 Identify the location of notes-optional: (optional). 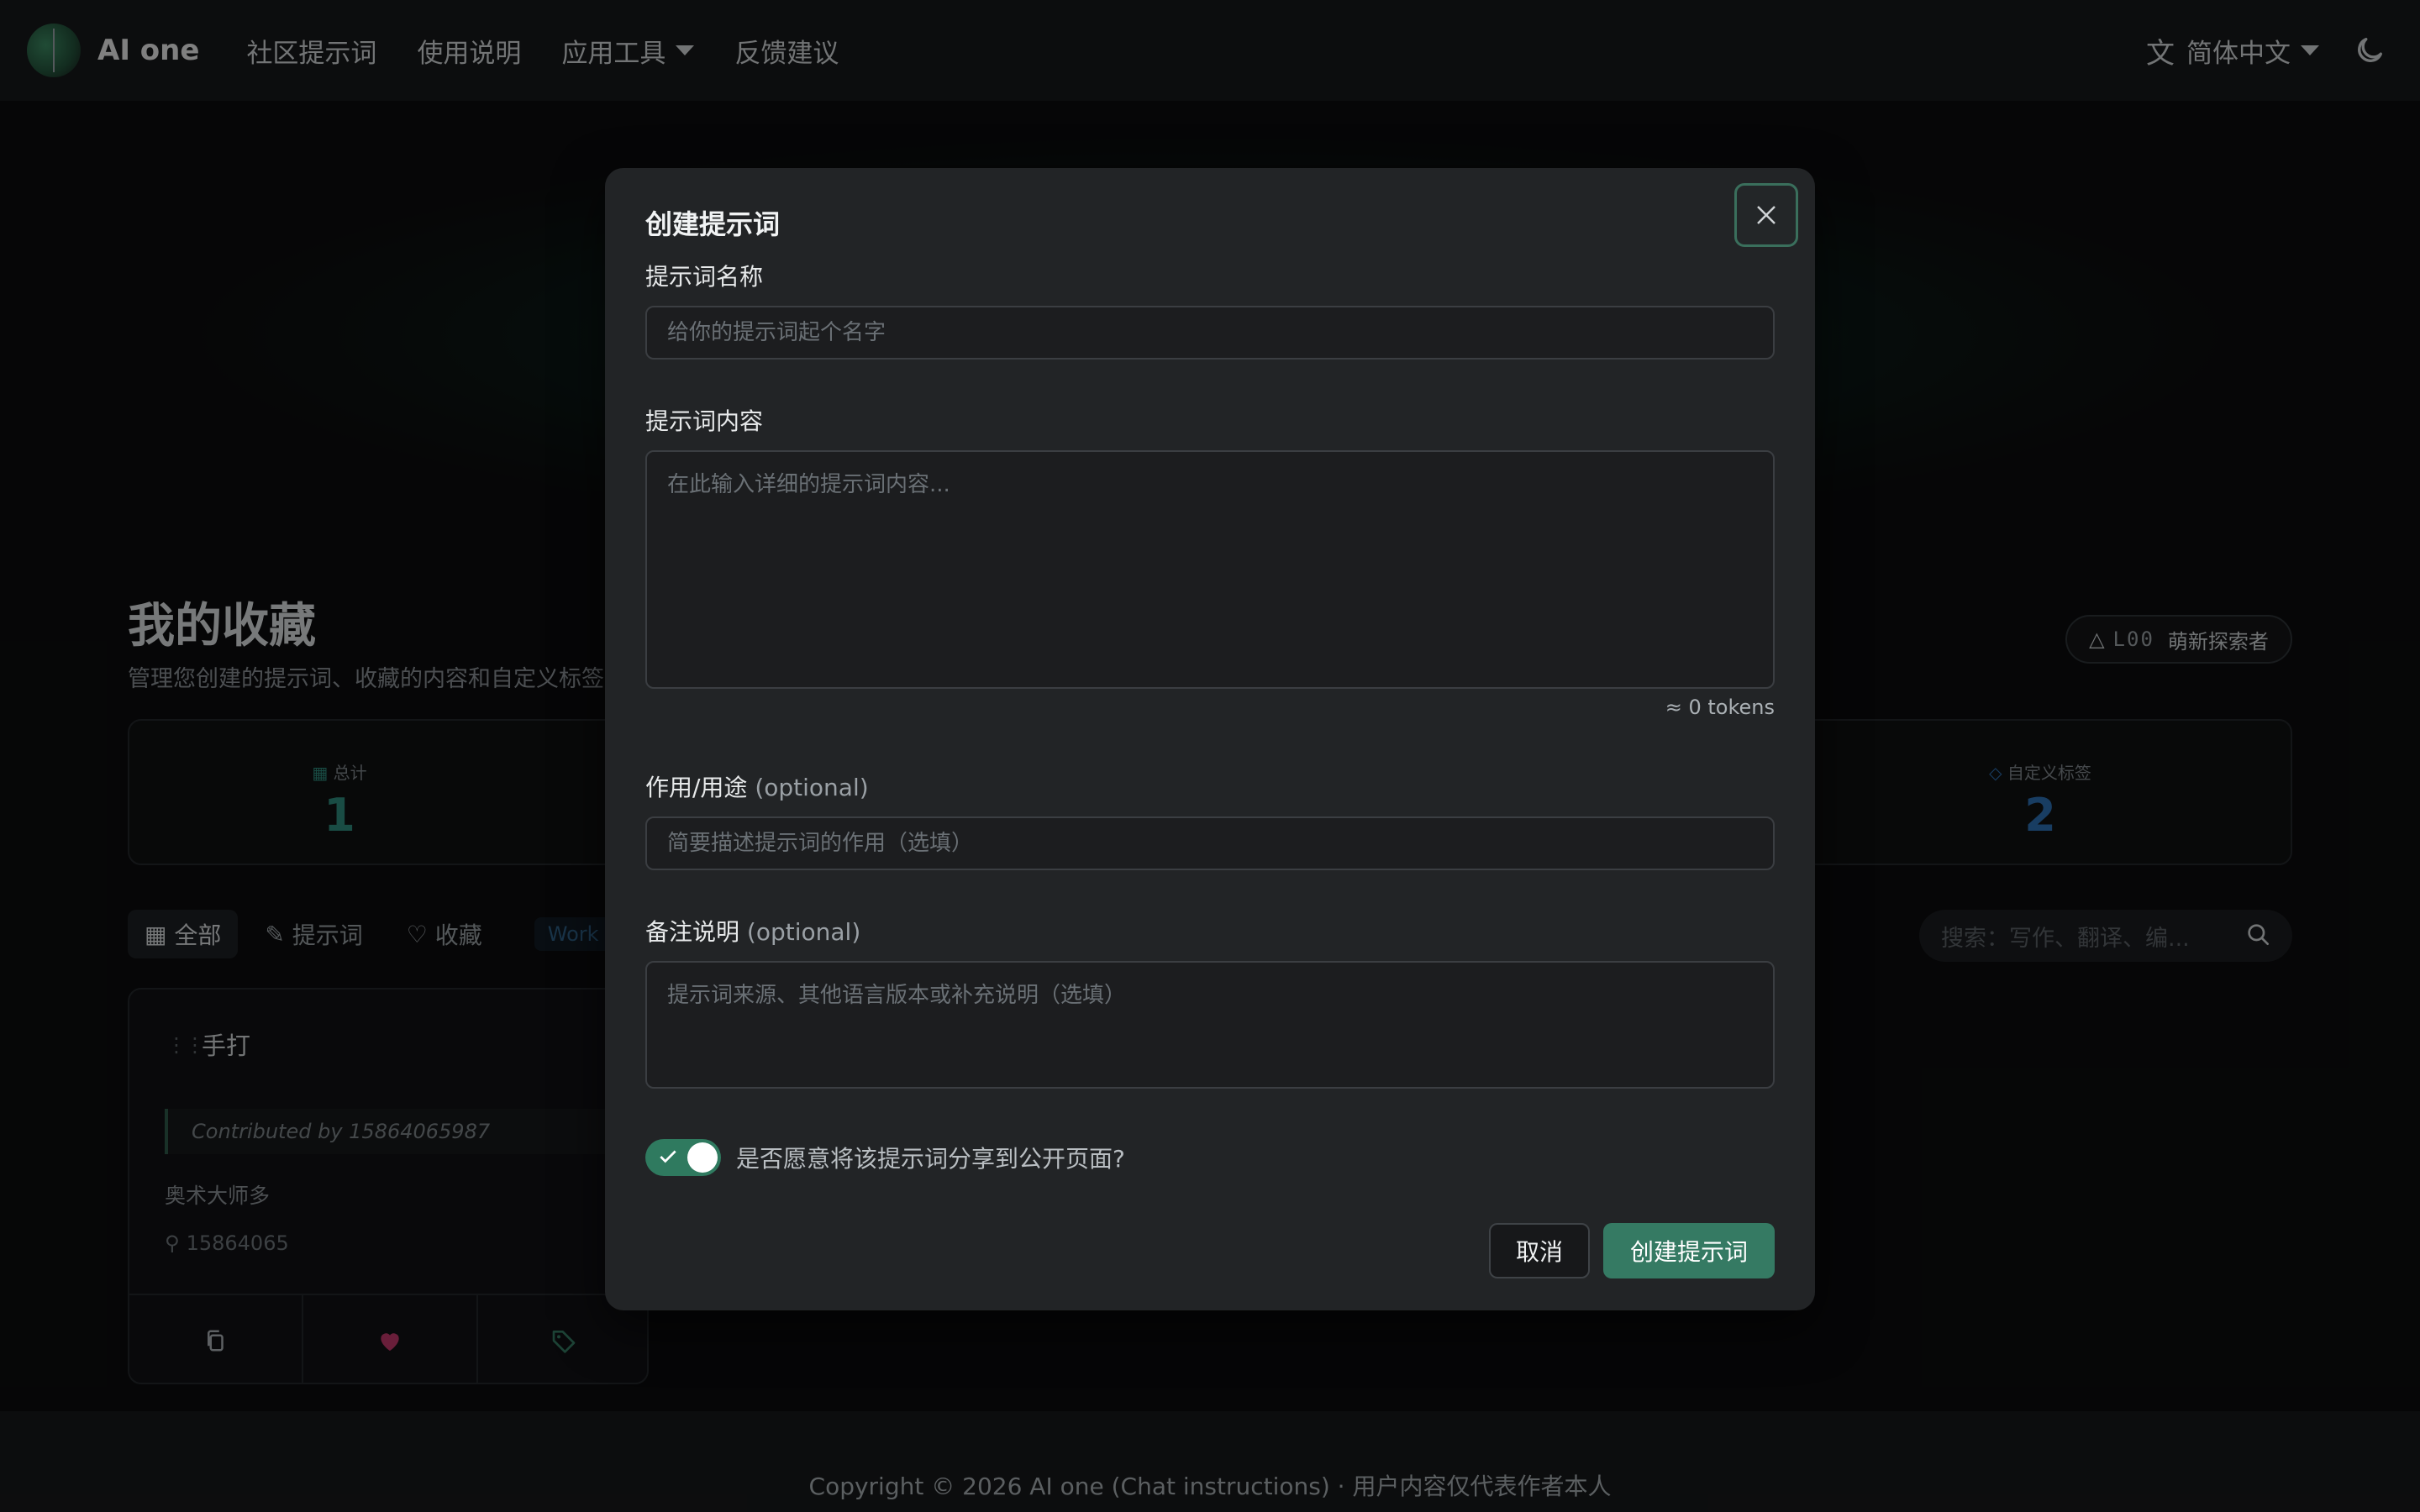
(803, 932).